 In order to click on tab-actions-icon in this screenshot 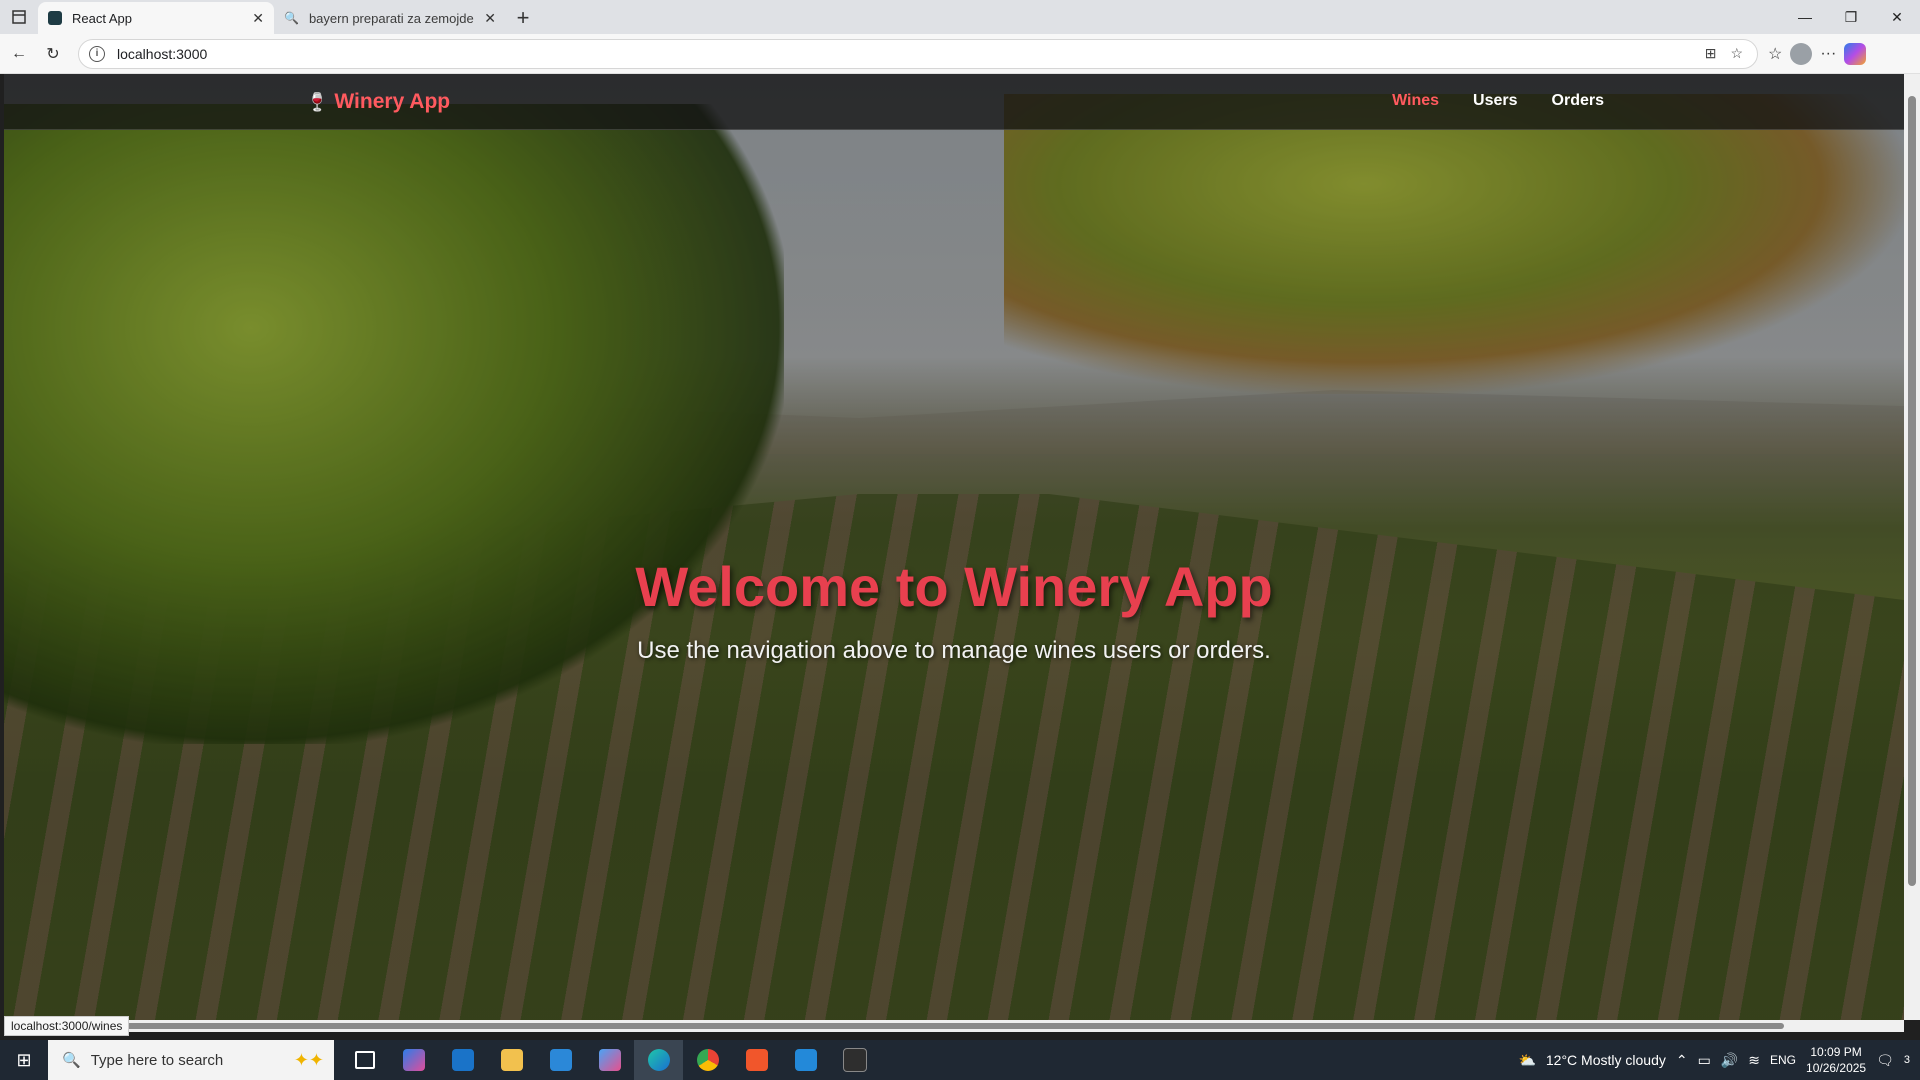, I will do `click(19, 17)`.